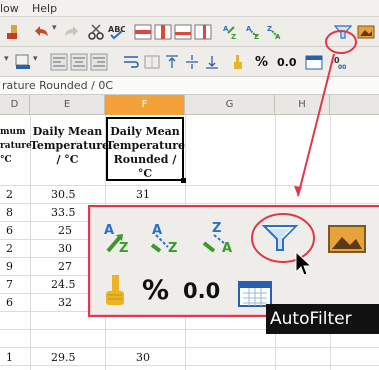 Image resolution: width=379 pixels, height=370 pixels. I want to click on formatting-toolbar: ▾ ▾ % 0.0 .0 00, so click(189, 62).